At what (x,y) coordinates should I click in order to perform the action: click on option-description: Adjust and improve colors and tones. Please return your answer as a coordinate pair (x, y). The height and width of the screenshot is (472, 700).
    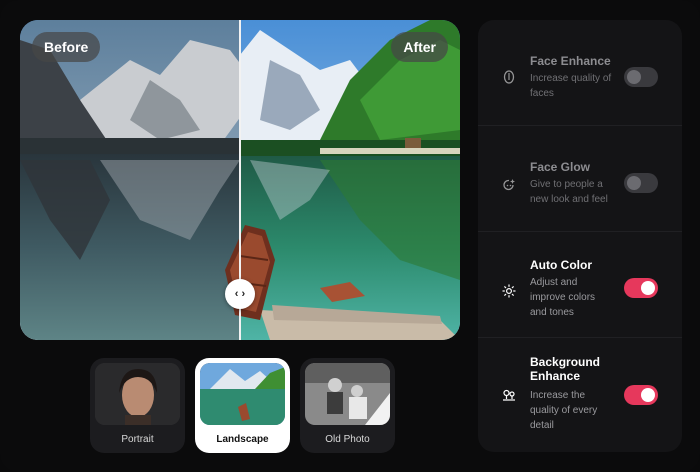
    Looking at the image, I should click on (563, 297).